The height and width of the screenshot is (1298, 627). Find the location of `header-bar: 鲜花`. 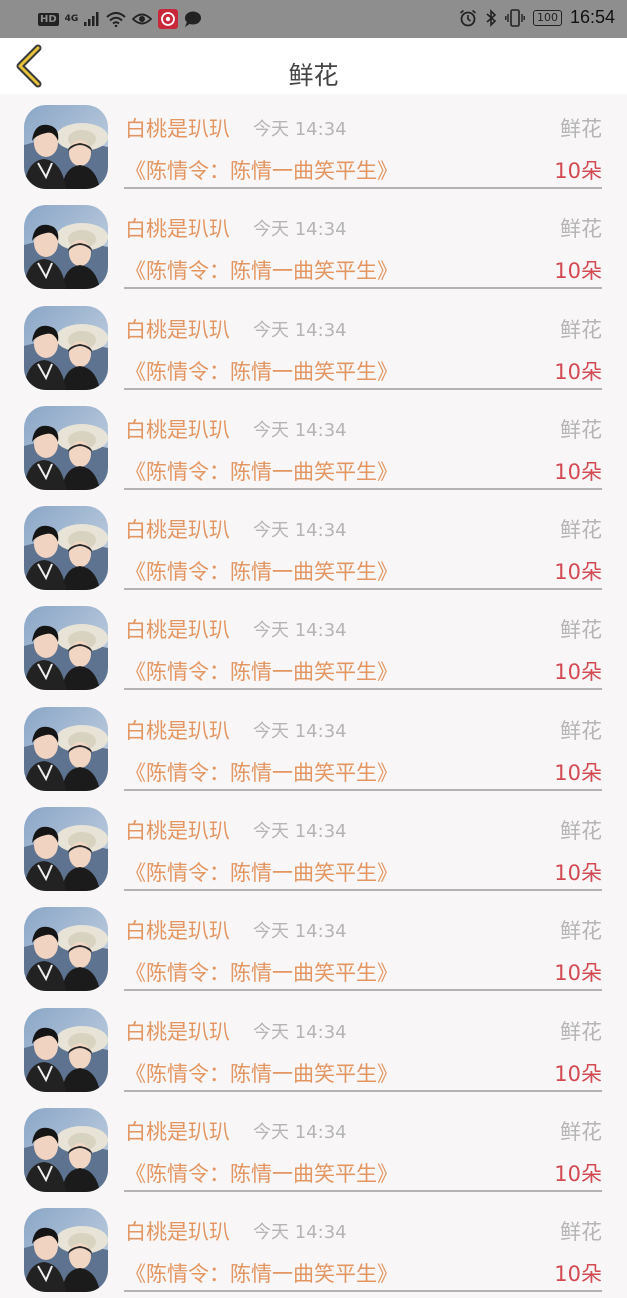

header-bar: 鲜花 is located at coordinates (313, 66).